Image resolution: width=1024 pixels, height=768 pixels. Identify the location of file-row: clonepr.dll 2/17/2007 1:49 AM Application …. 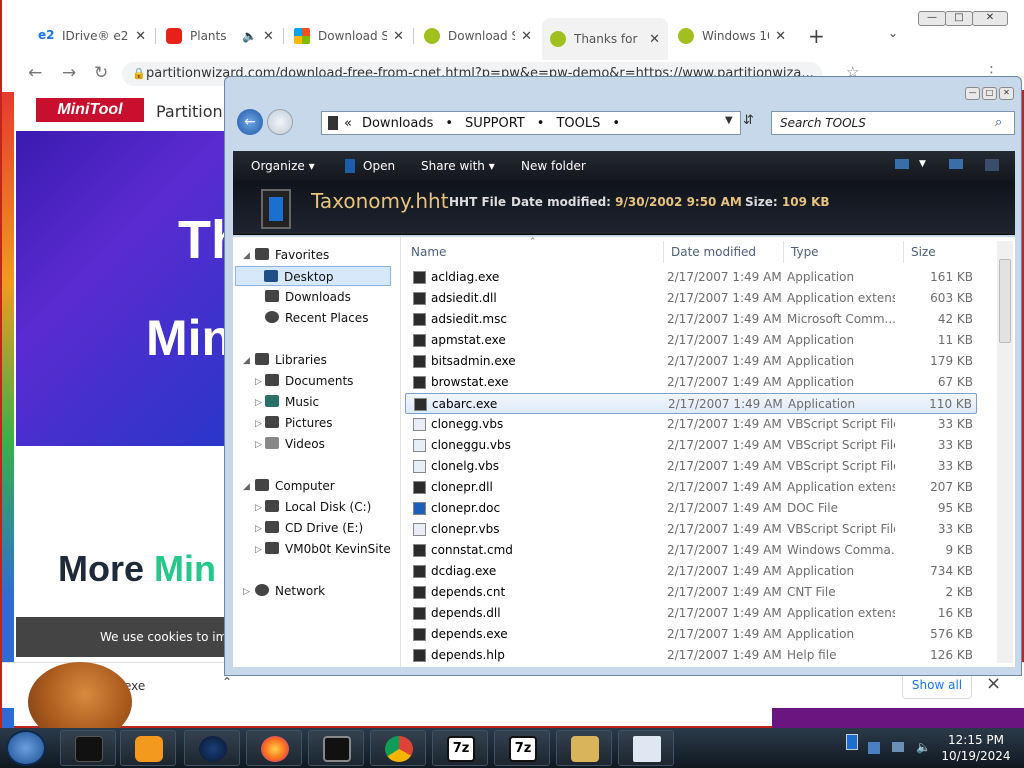
(691, 487).